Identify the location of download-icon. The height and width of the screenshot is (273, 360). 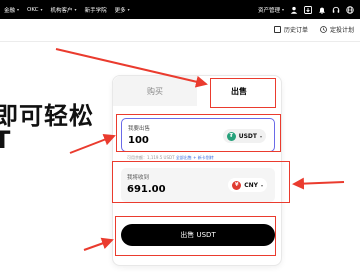
(308, 9).